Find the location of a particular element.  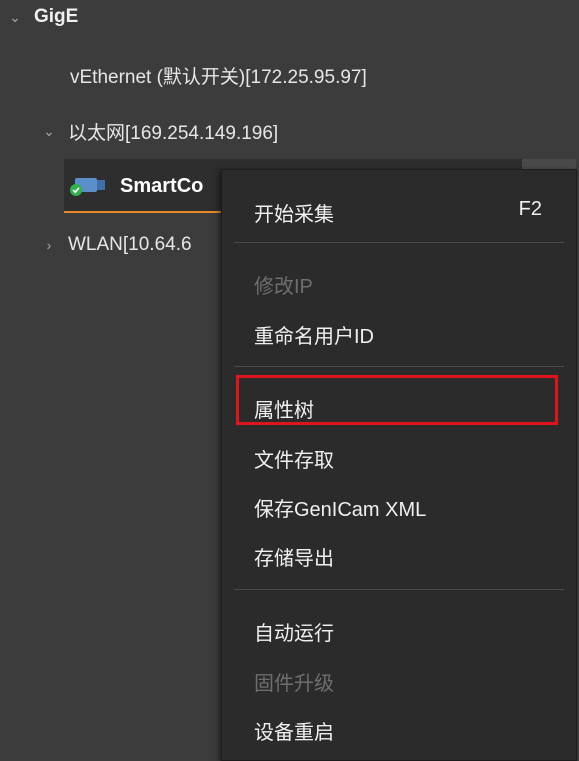

tree-node-label: 以太网[169.254.149.196] is located at coordinates (173, 133).